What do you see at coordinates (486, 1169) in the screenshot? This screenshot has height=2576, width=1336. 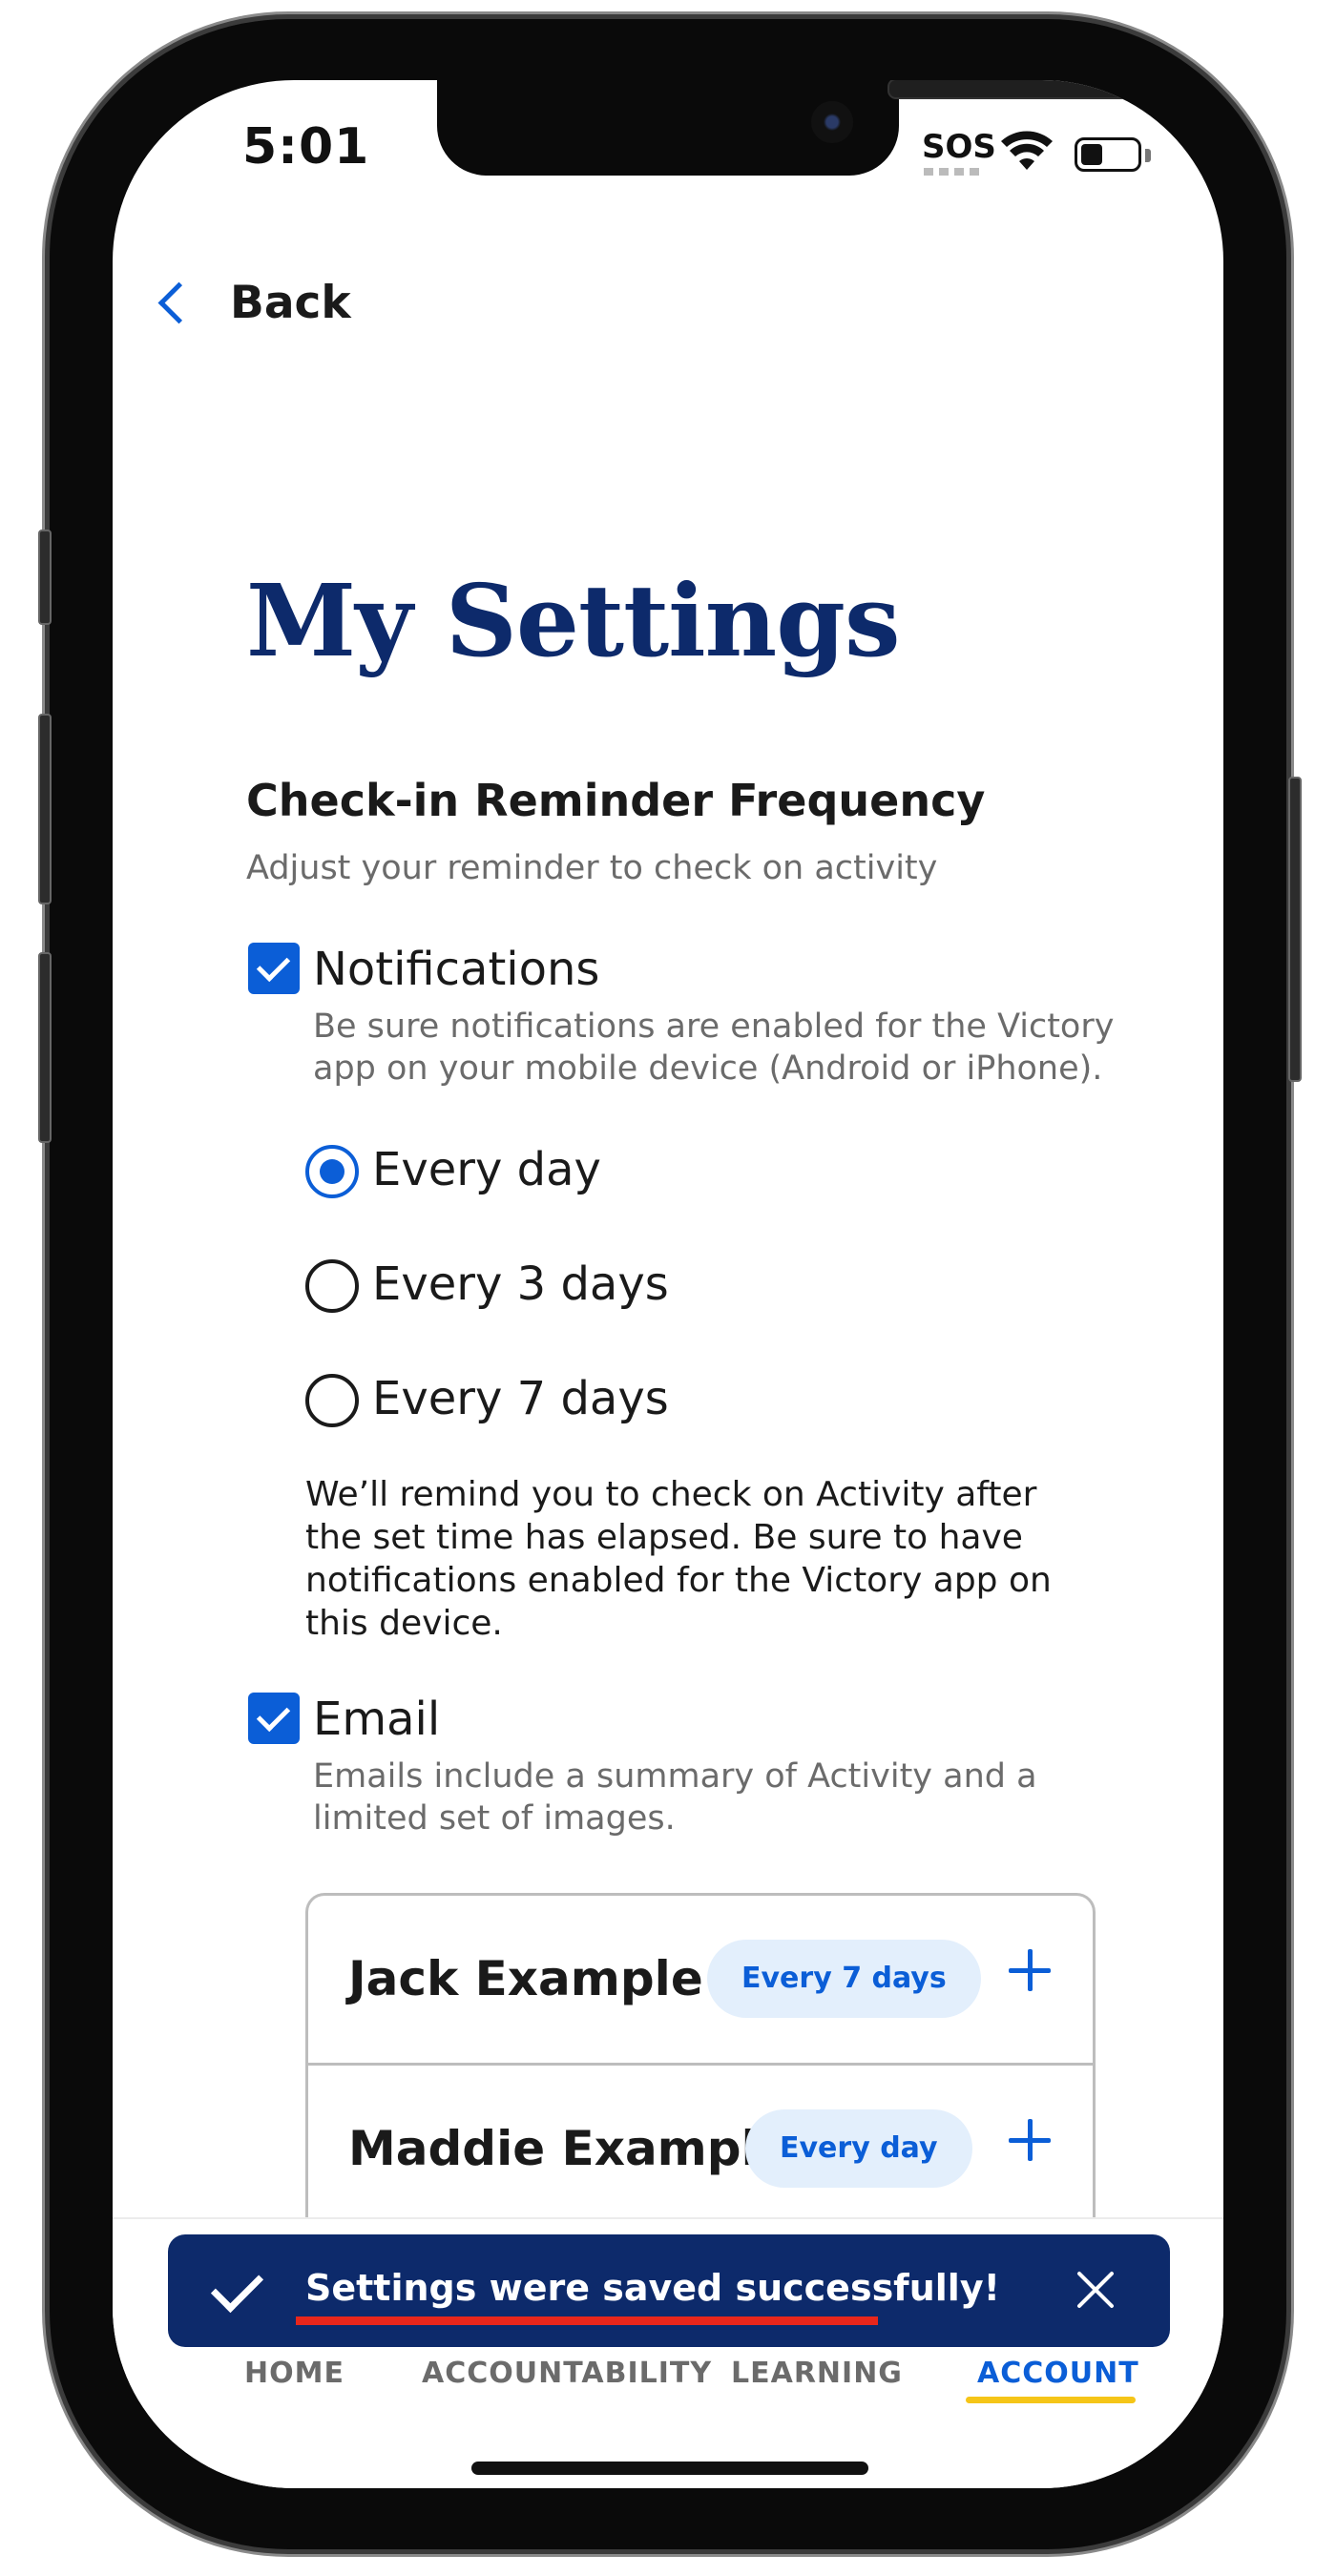 I see `radio-label-every-day: Every day` at bounding box center [486, 1169].